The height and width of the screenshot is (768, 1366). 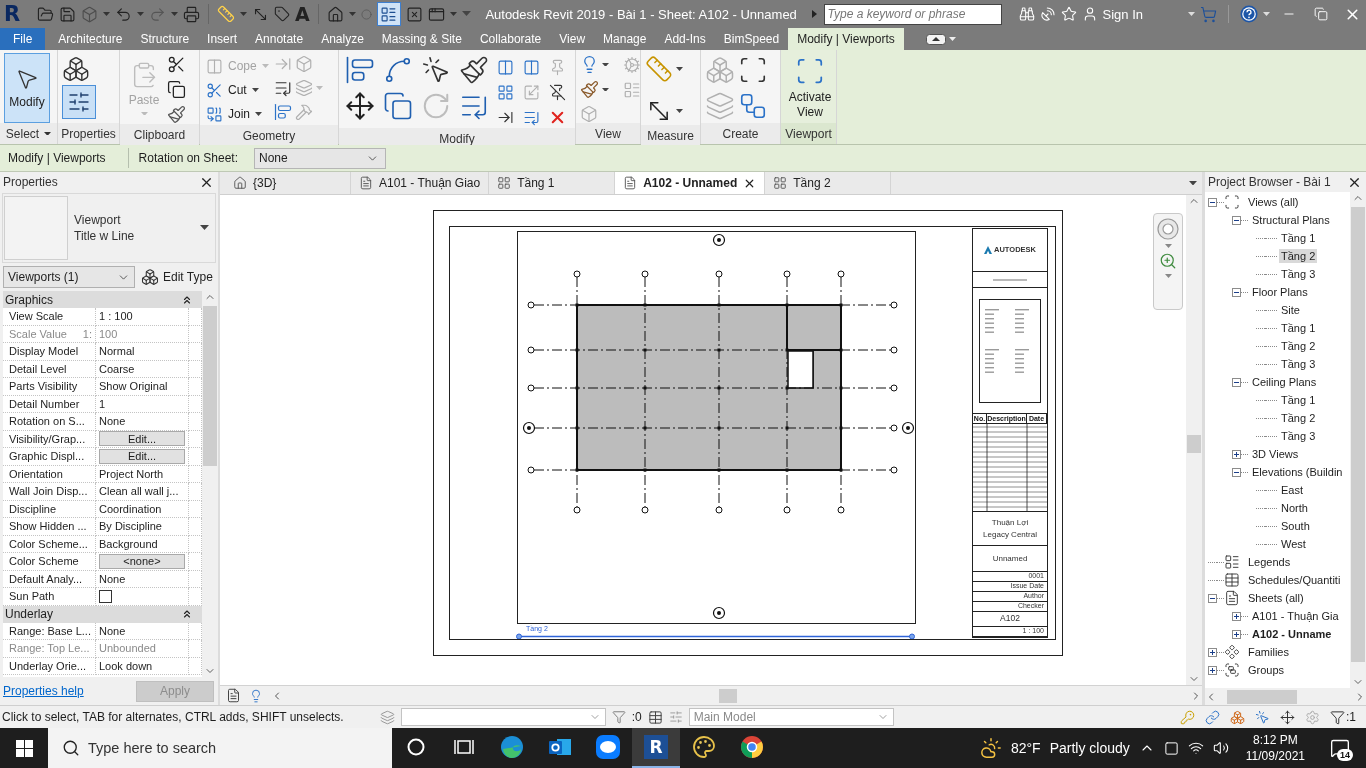 What do you see at coordinates (814, 14) in the screenshot?
I see `right-arrow-icon` at bounding box center [814, 14].